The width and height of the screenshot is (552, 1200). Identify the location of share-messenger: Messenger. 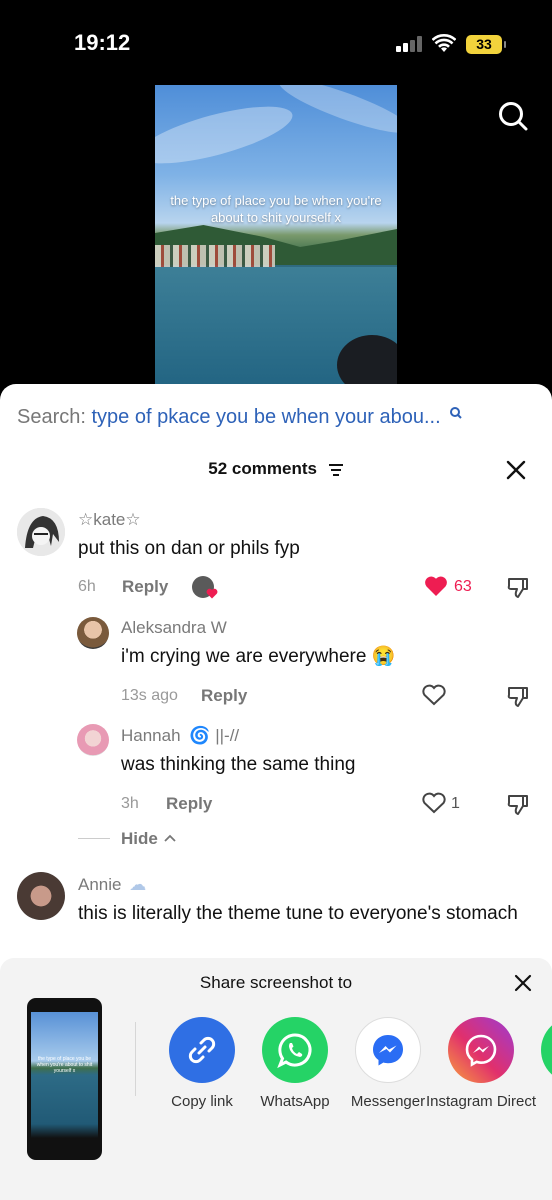
(388, 1063).